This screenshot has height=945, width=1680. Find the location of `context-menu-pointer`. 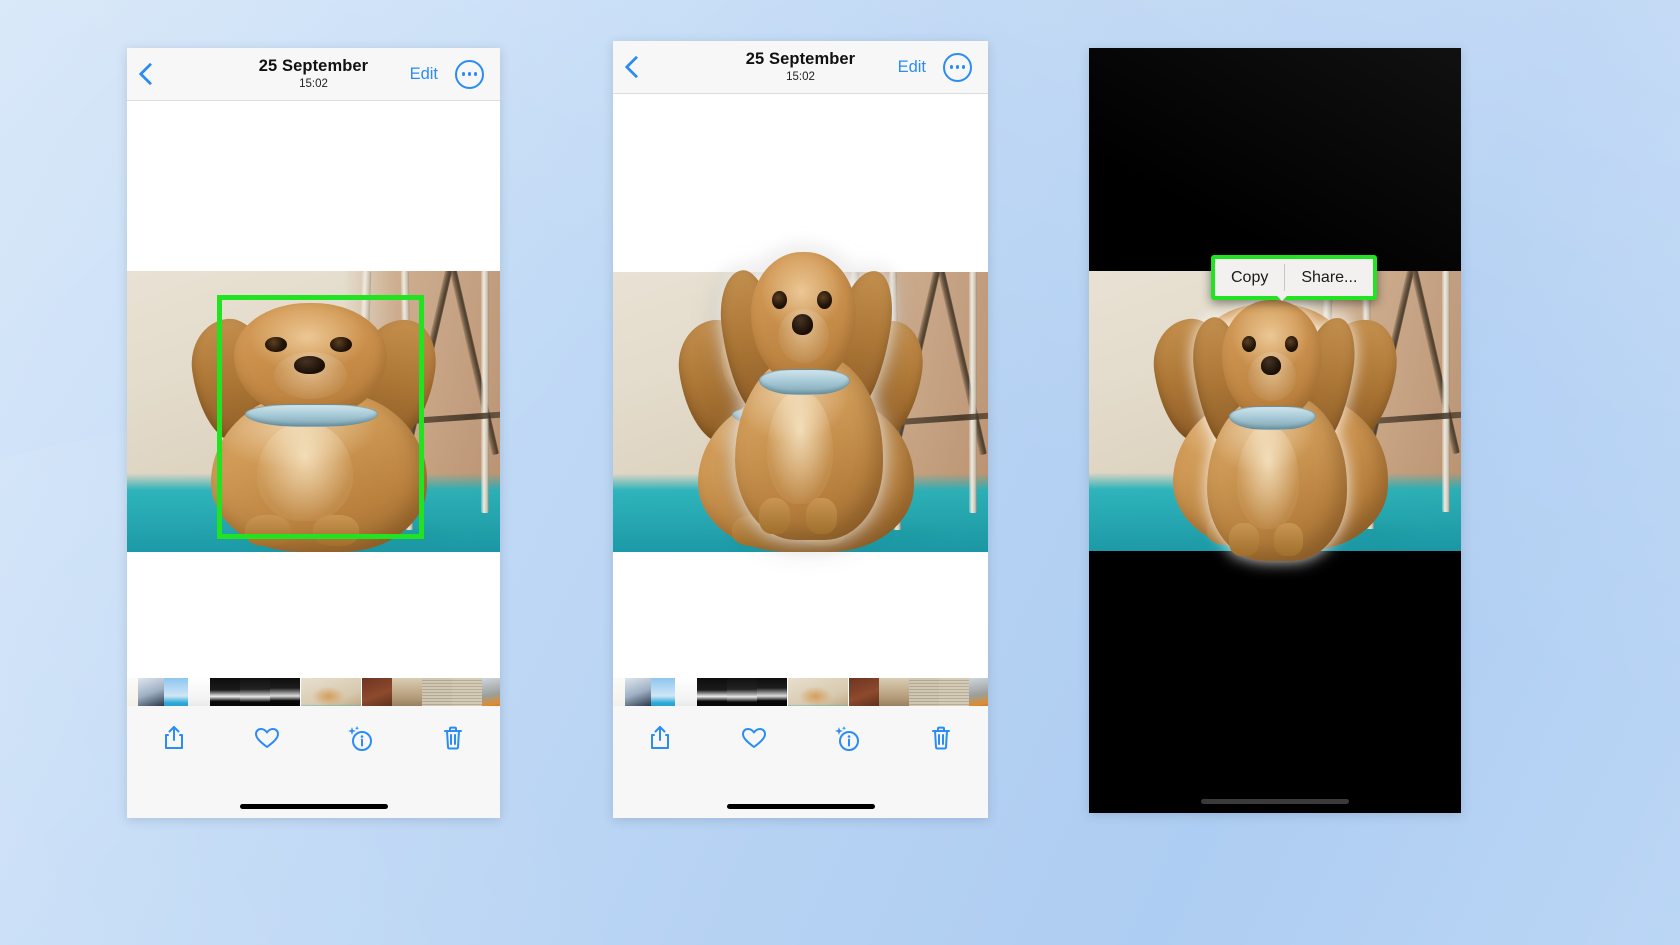

context-menu-pointer is located at coordinates (1282, 296).